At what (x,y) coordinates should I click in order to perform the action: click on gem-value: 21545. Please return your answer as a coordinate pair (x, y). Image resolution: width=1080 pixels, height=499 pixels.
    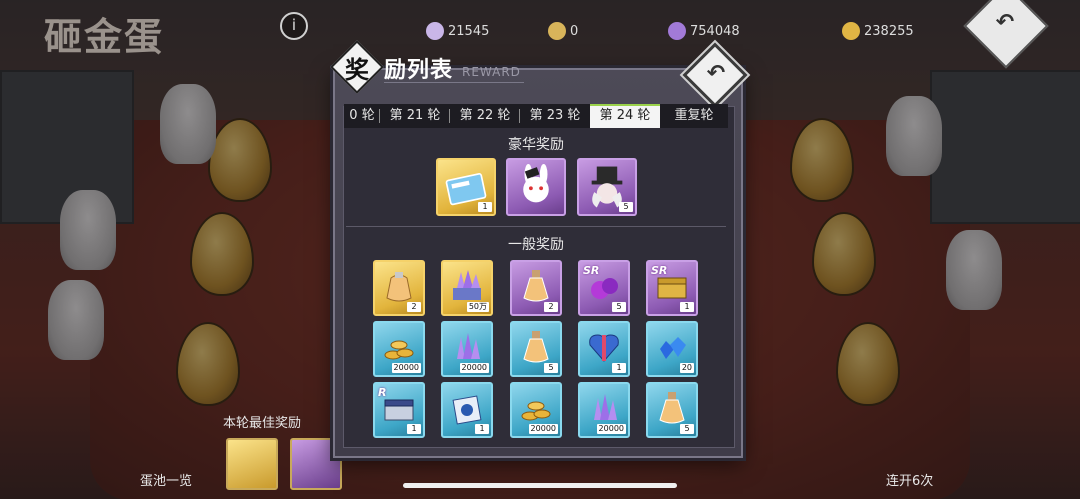
    Looking at the image, I should click on (469, 31).